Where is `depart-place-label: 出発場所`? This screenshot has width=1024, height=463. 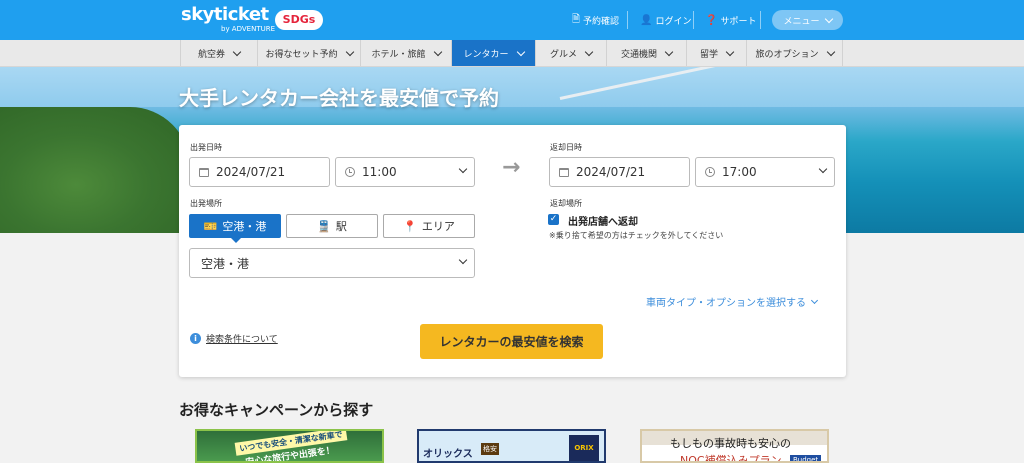 depart-place-label: 出発場所 is located at coordinates (206, 203).